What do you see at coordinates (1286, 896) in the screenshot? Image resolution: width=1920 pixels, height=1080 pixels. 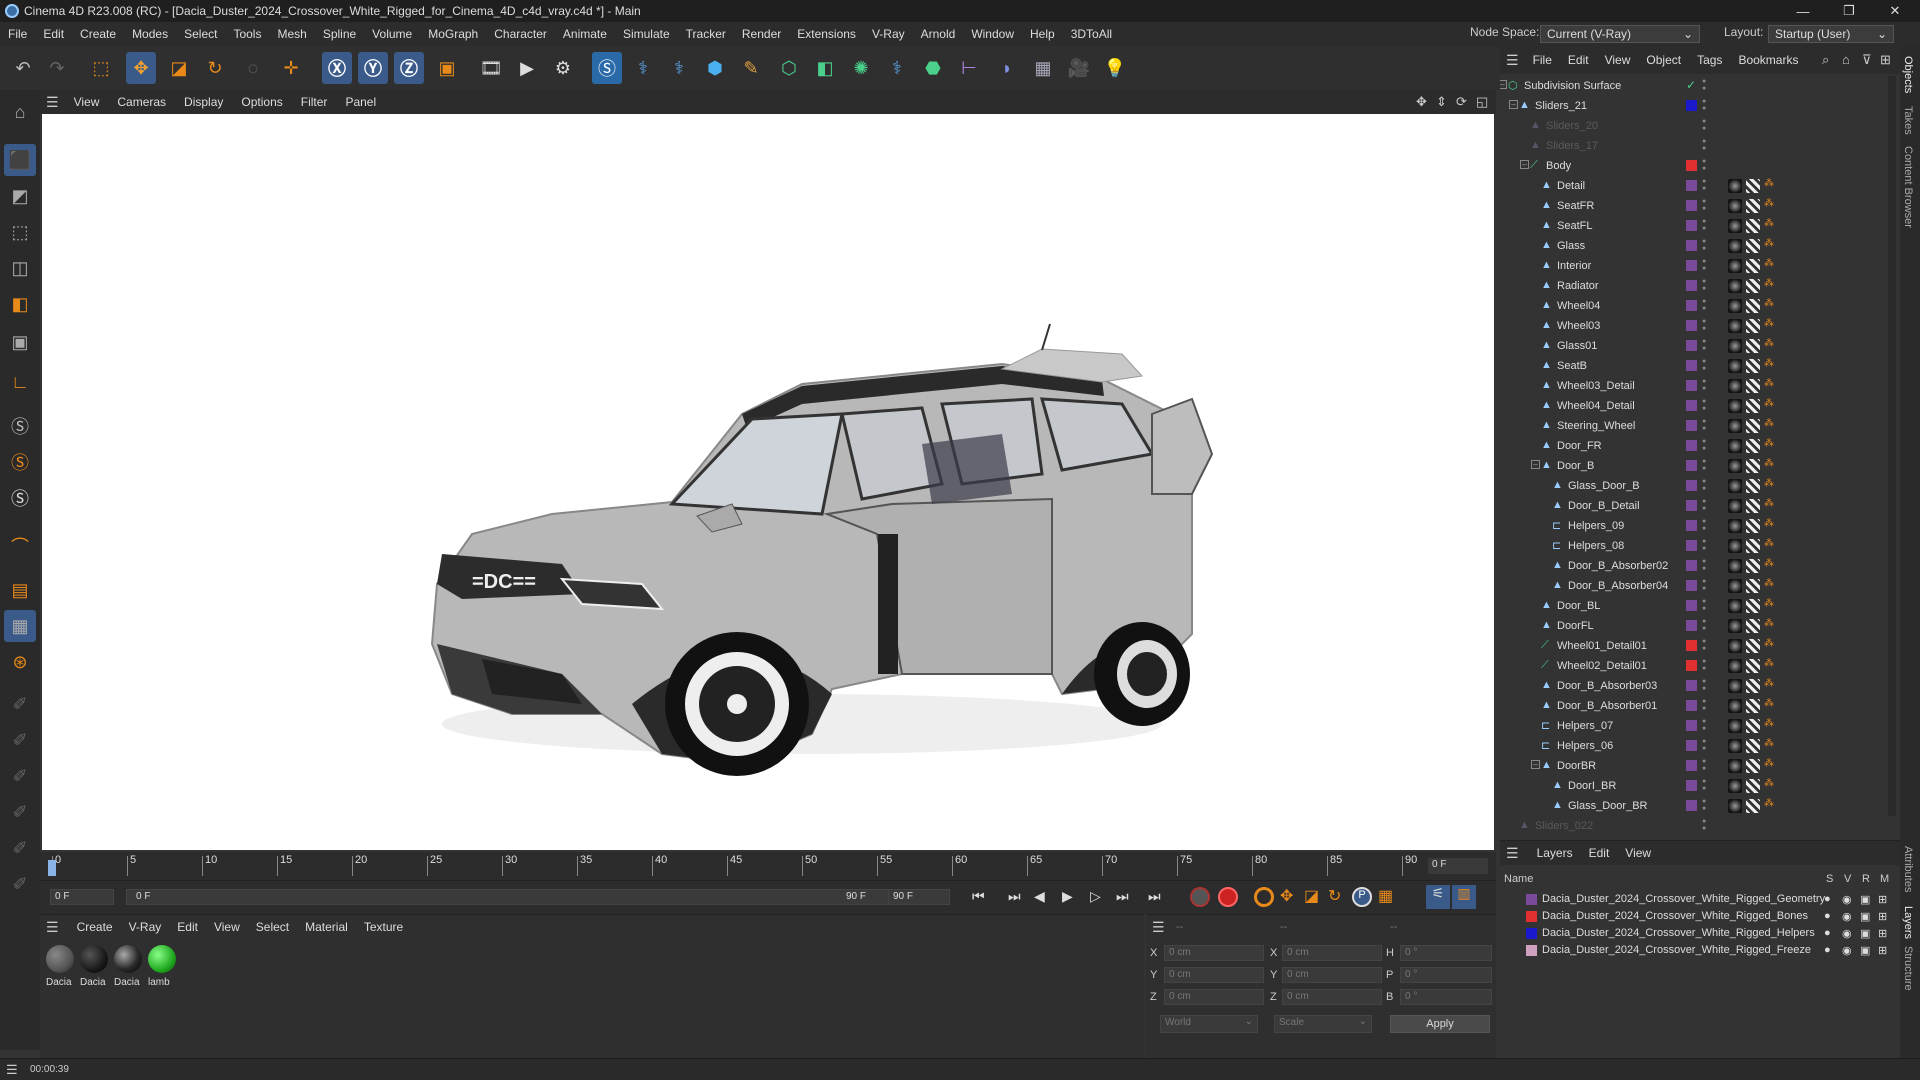 I see `key-position-icon: ✥` at bounding box center [1286, 896].